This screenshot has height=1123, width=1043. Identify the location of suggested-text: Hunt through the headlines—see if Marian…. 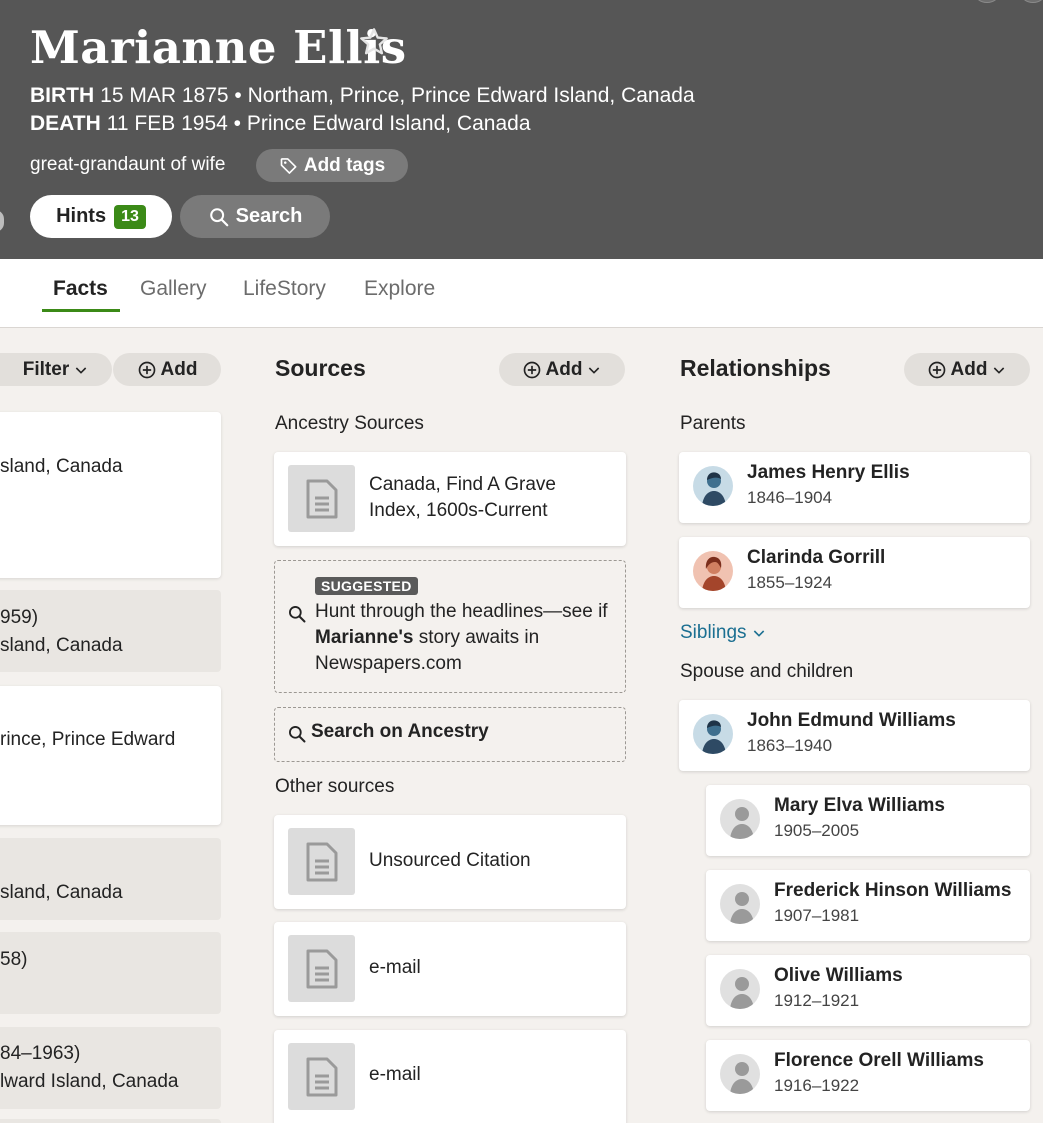
(465, 638).